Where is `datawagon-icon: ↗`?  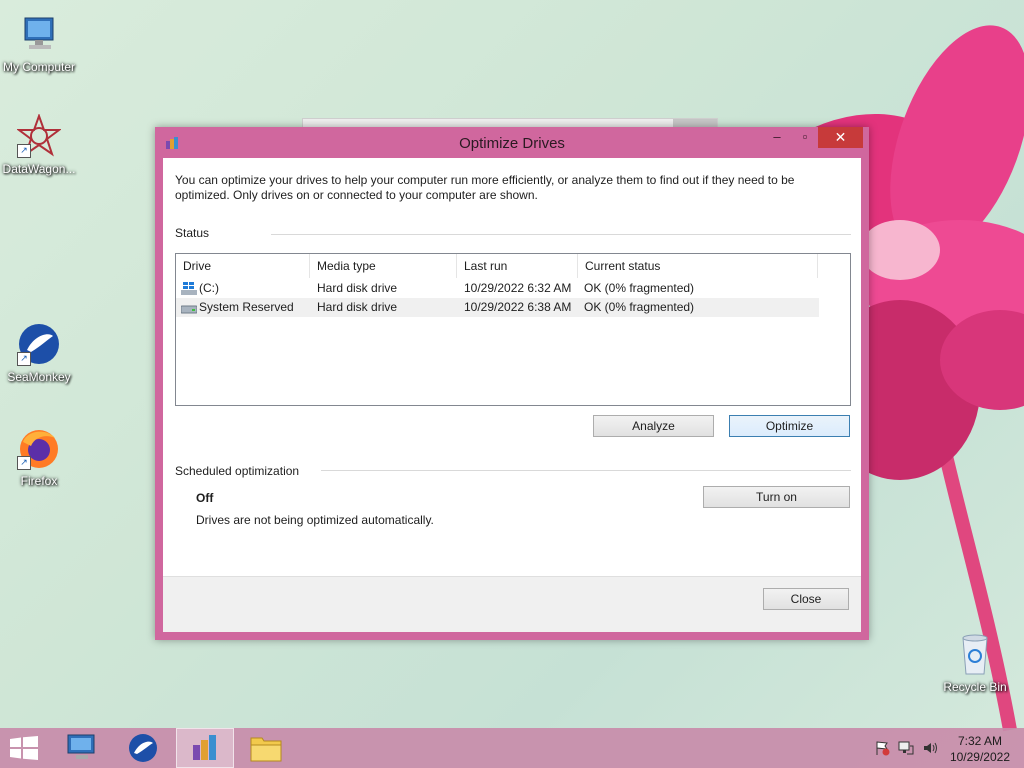
datawagon-icon: ↗ is located at coordinates (39, 135).